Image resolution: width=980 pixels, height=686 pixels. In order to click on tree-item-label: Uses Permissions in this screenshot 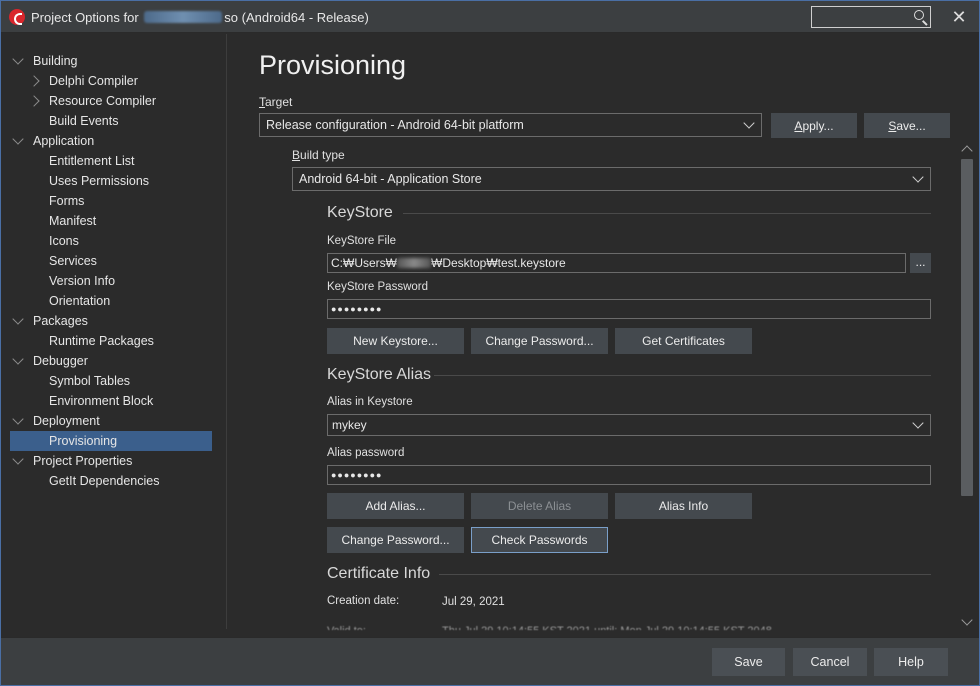, I will do `click(99, 181)`.